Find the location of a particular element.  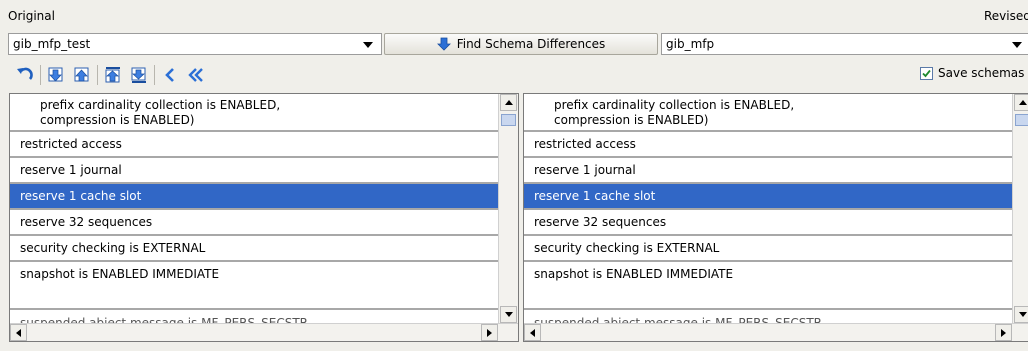

original-schema-value: gib_mfp_test is located at coordinates (52, 44).